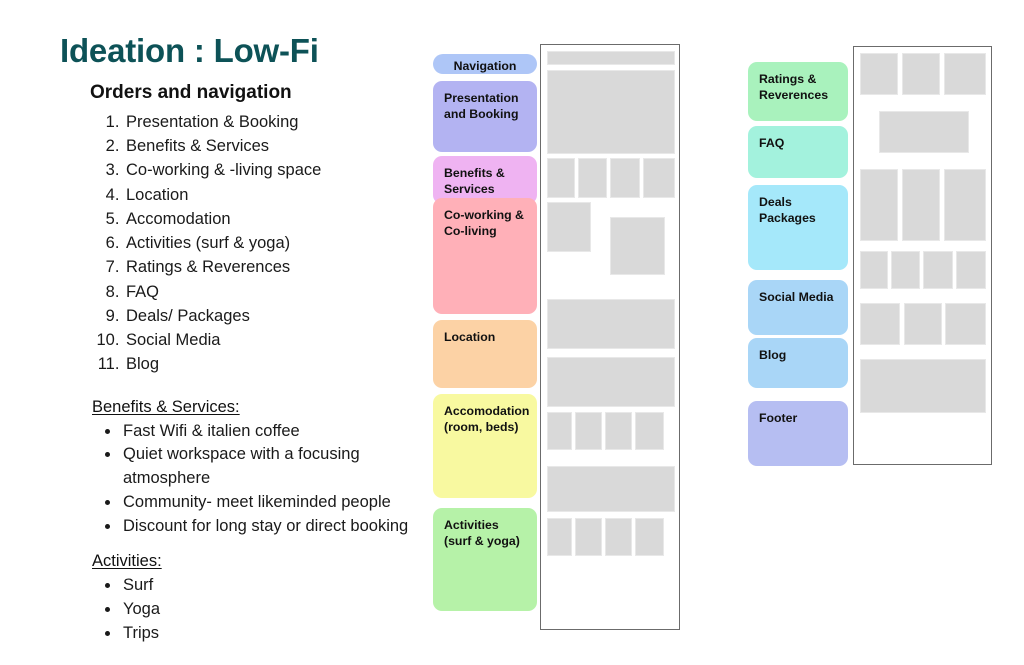 Image resolution: width=1024 pixels, height=665 pixels. Describe the element at coordinates (787, 218) in the screenshot. I see `section-tag-label: Packages` at that location.